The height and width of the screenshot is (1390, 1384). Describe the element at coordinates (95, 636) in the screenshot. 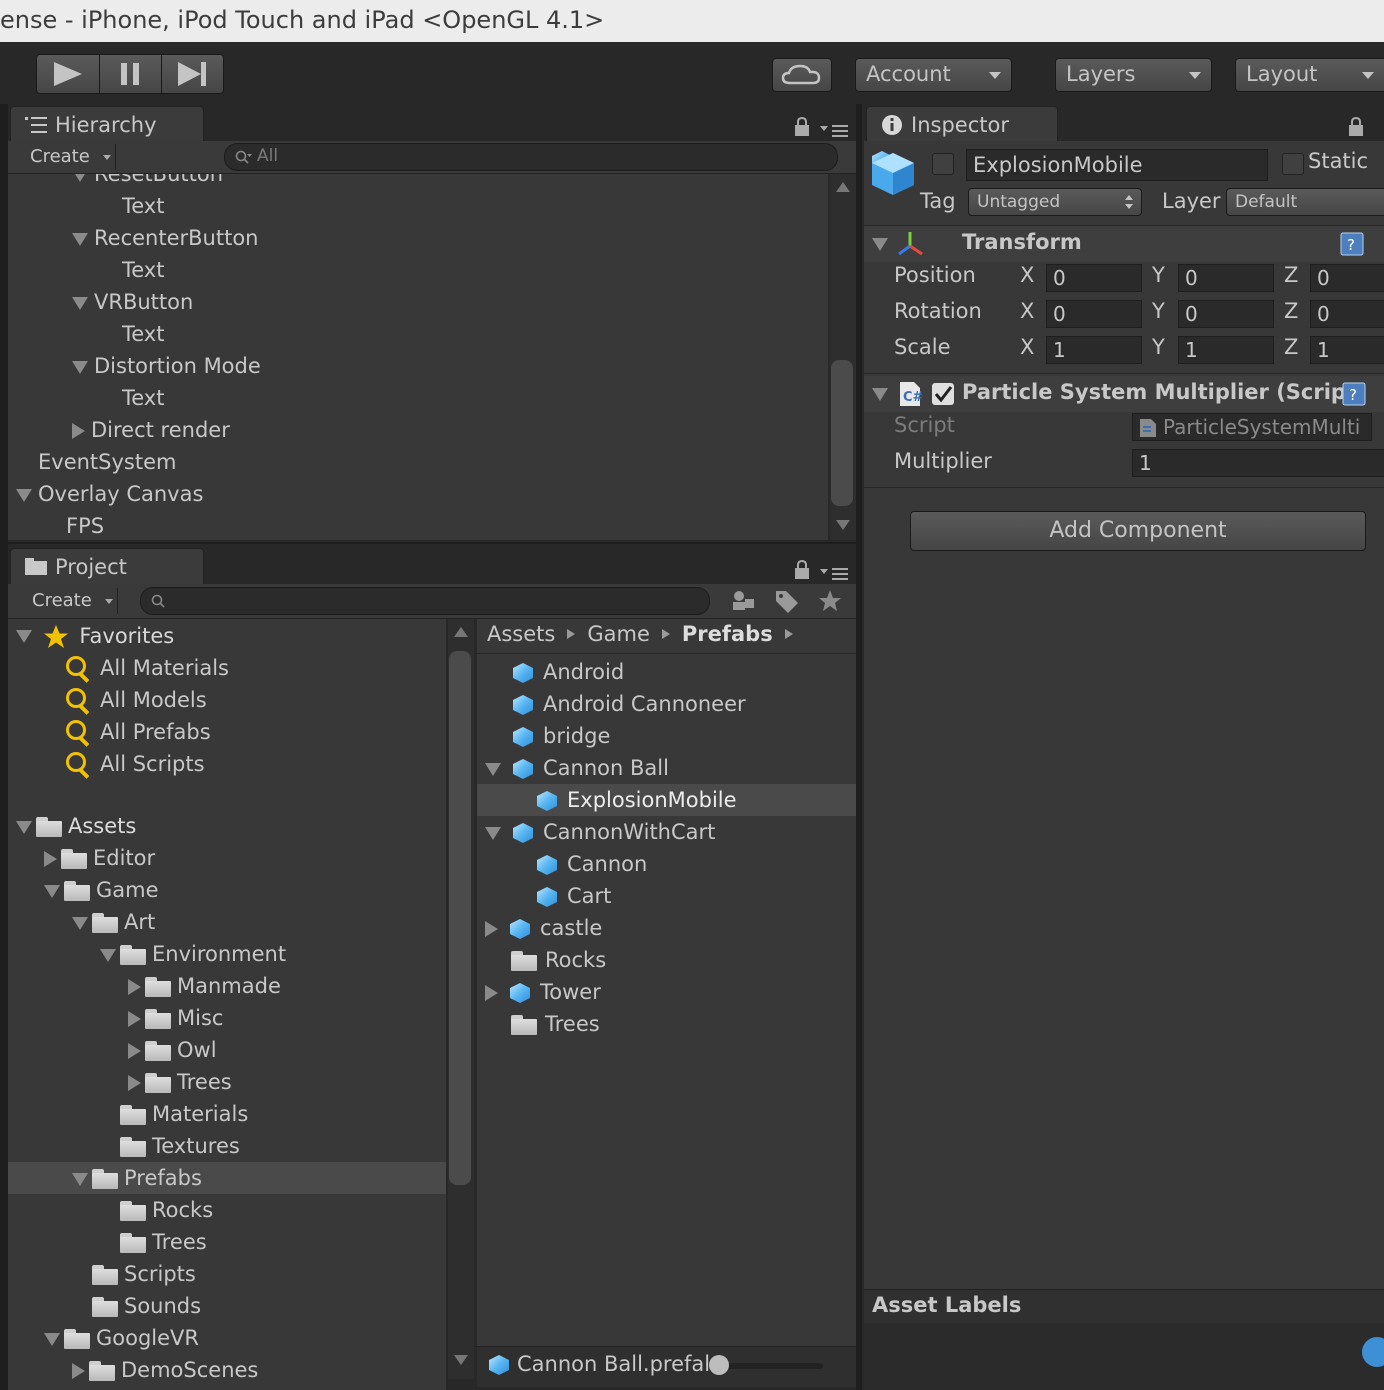

I see `favorites-header: Favorites` at that location.